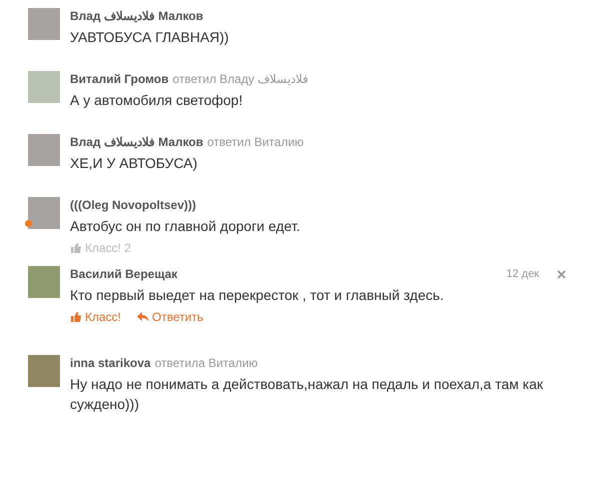  I want to click on comment-text: А у автомобиля светофор!, so click(157, 100).